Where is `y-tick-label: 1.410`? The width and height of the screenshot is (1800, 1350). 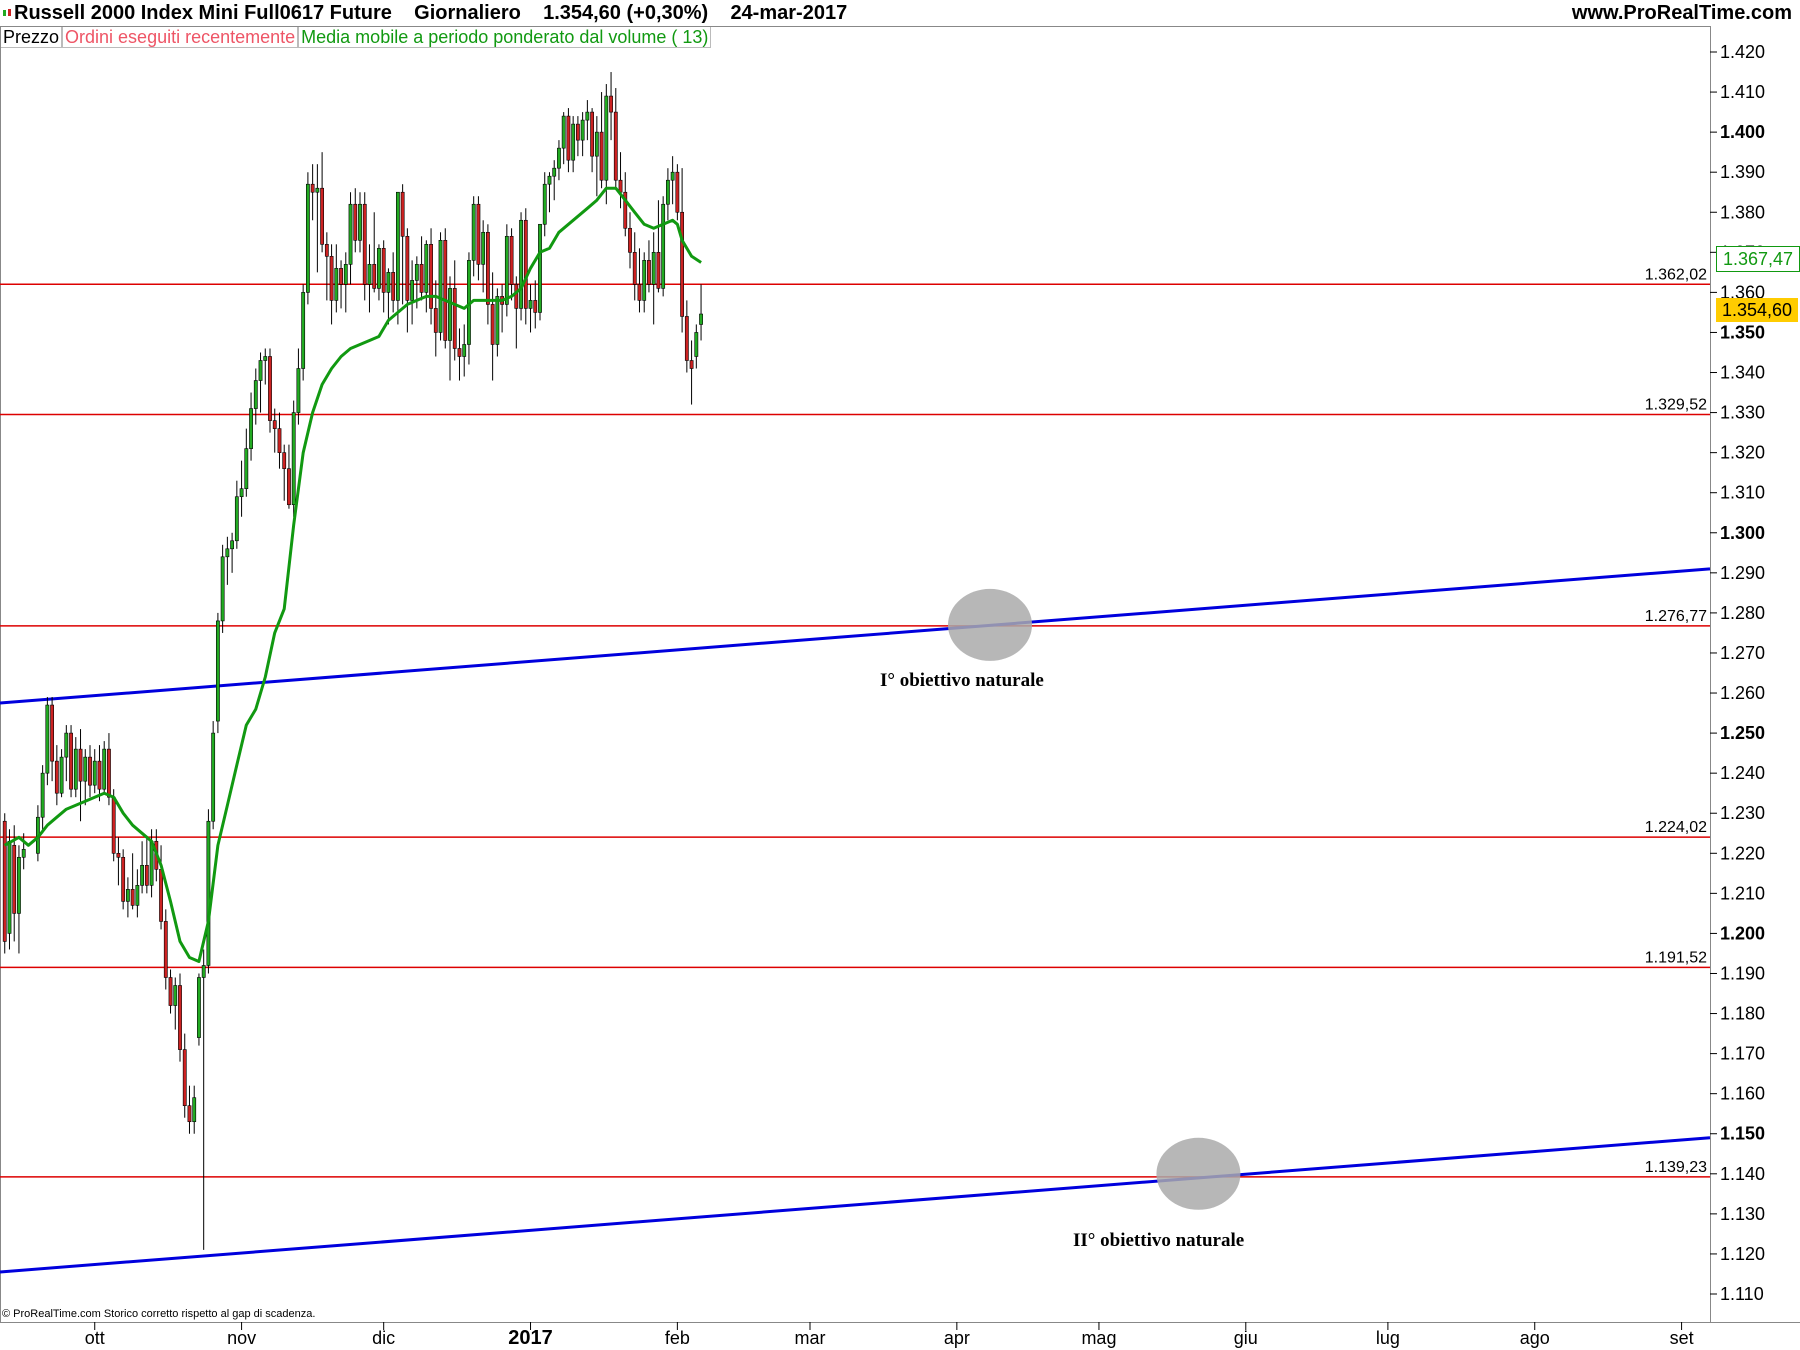 y-tick-label: 1.410 is located at coordinates (1742, 92).